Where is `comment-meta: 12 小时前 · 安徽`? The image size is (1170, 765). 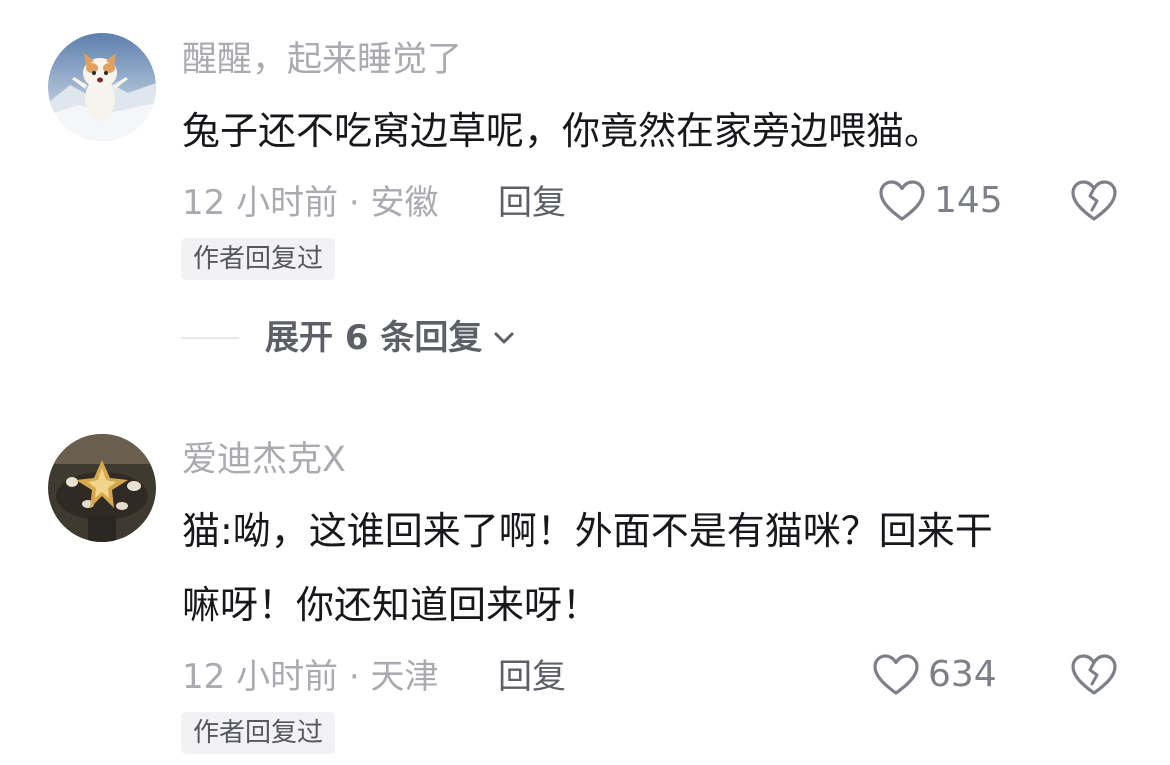 comment-meta: 12 小时前 · 安徽 is located at coordinates (310, 203).